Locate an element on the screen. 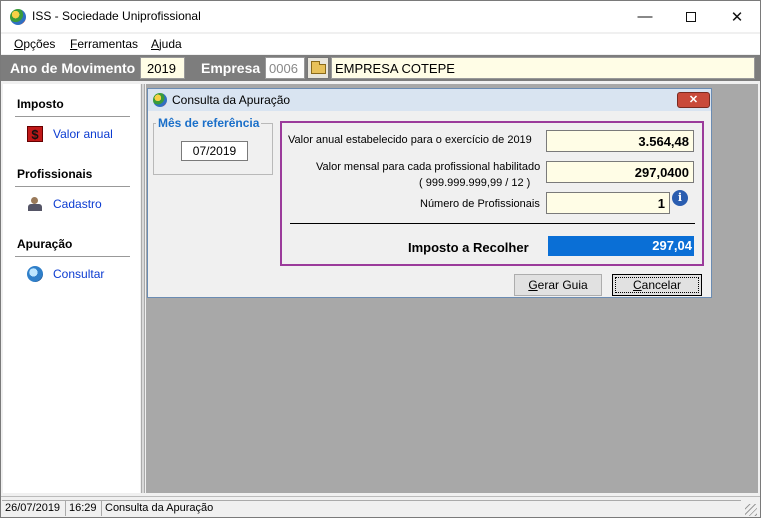 This screenshot has height=518, width=761. menu-ferramentas: Ferramentas is located at coordinates (104, 44).